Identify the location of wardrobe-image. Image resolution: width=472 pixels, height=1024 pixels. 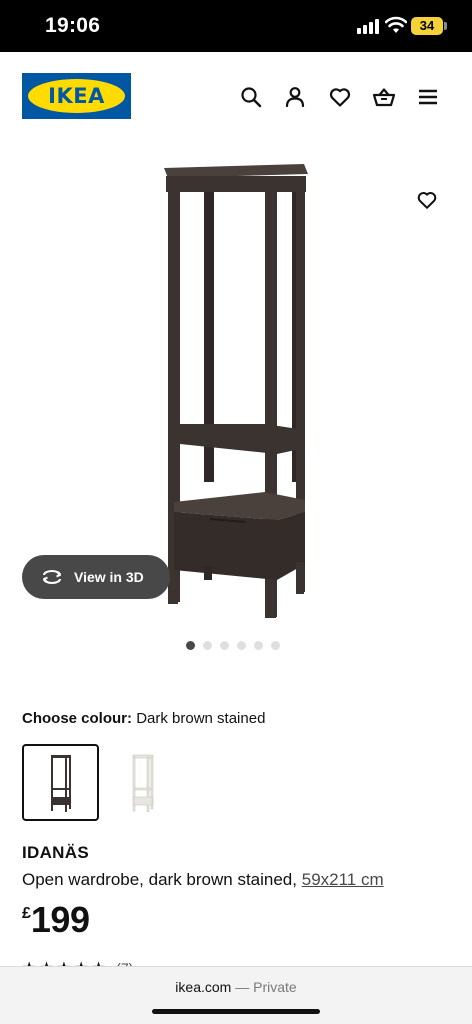
(236, 391).